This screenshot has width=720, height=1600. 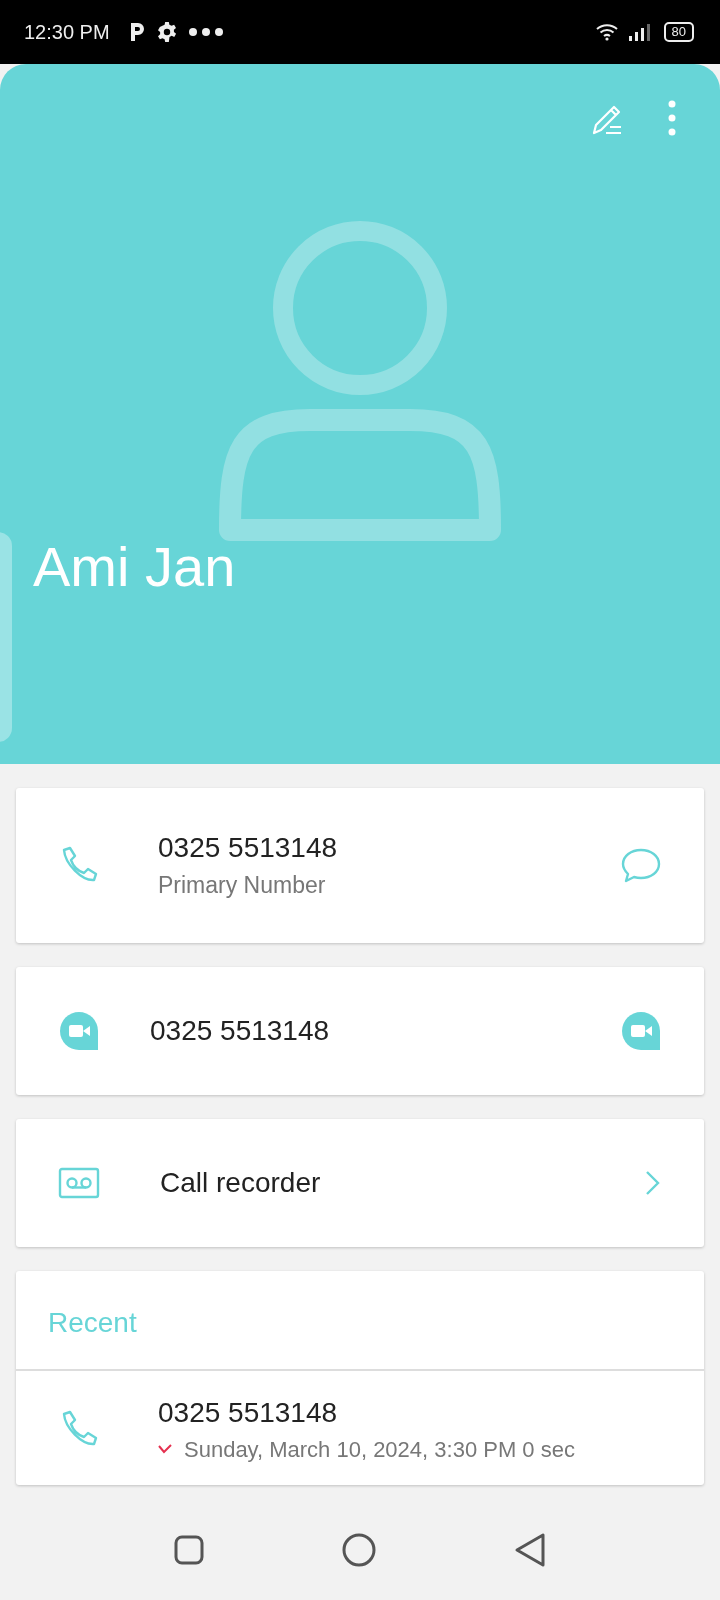 I want to click on call-log-item: 0325 5513148 Sunday, March 10, 2024, 3:30 PM 0 sec, so click(x=360, y=1424).